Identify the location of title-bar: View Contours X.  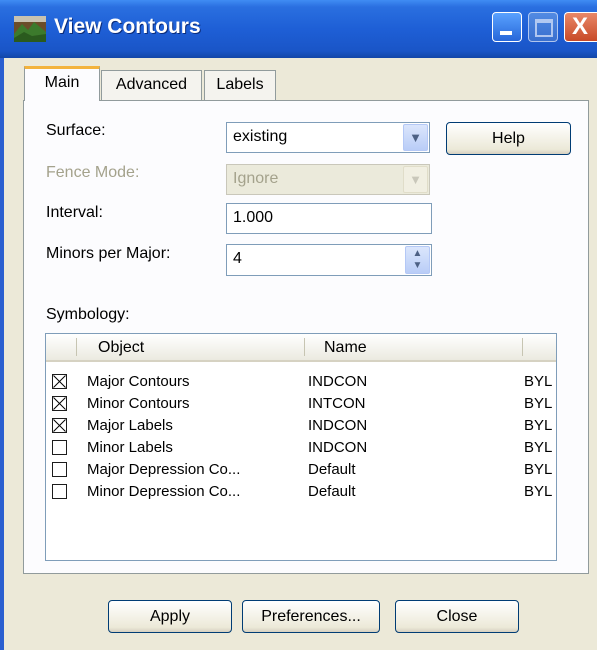
(298, 29).